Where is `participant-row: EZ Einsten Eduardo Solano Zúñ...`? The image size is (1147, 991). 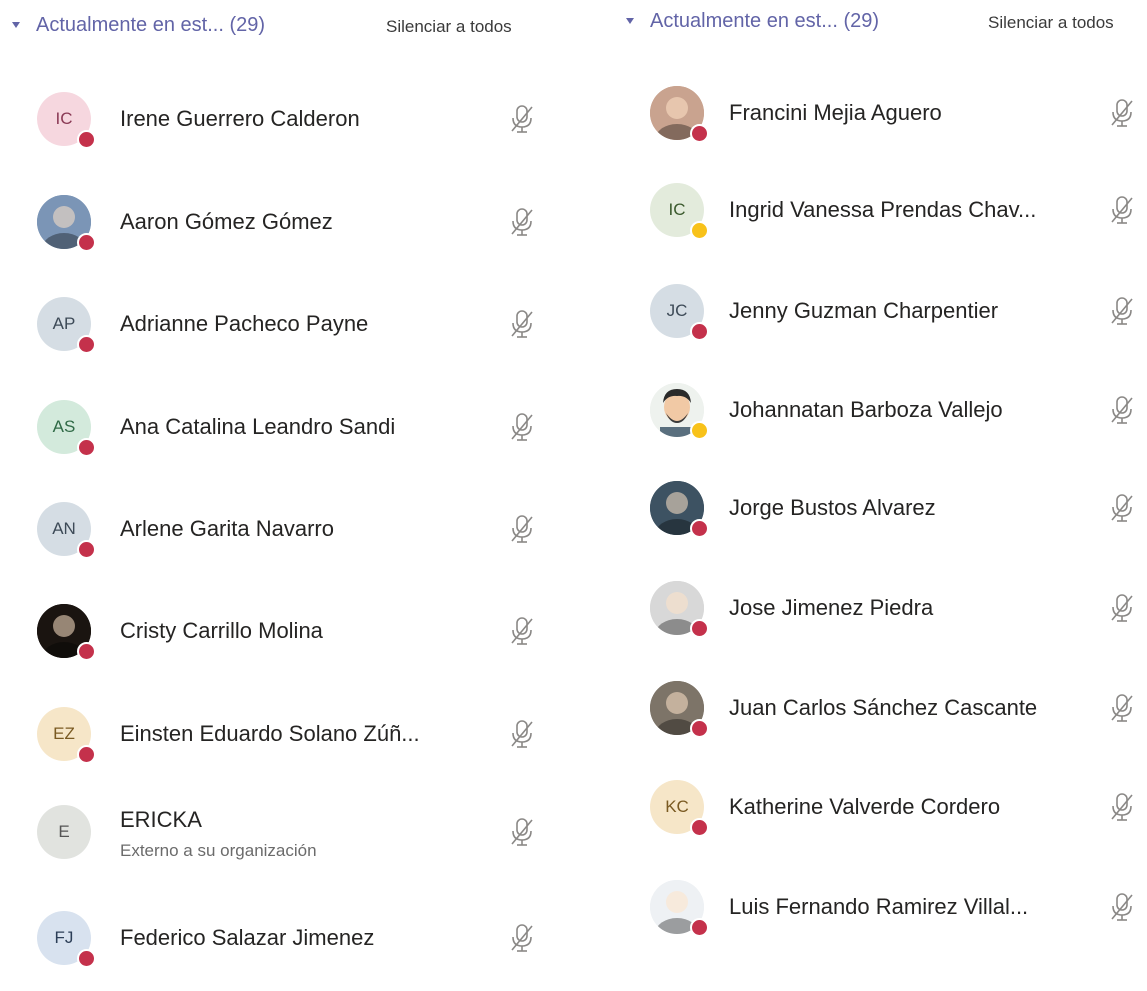
participant-row: EZ Einsten Eduardo Solano Zúñ... is located at coordinates (287, 747).